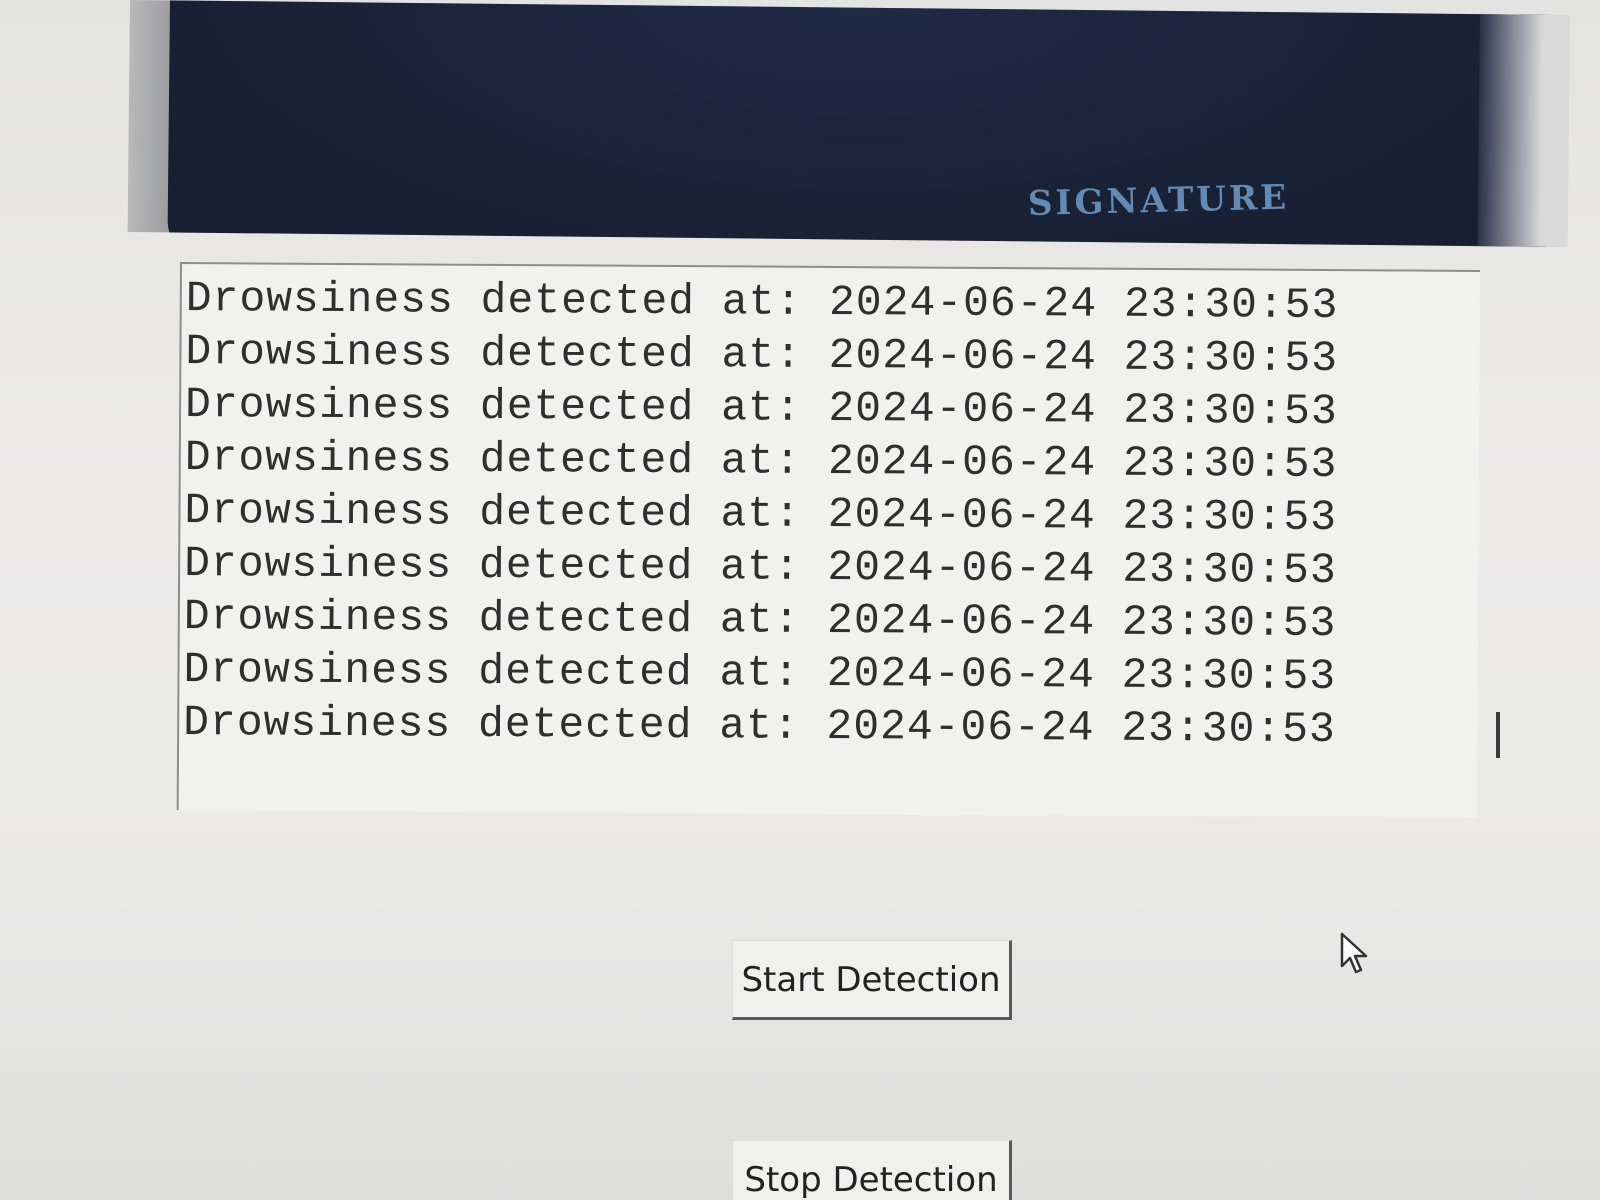 This screenshot has width=1600, height=1200. What do you see at coordinates (872, 1170) in the screenshot?
I see `stop-detection-button: Stop Detection` at bounding box center [872, 1170].